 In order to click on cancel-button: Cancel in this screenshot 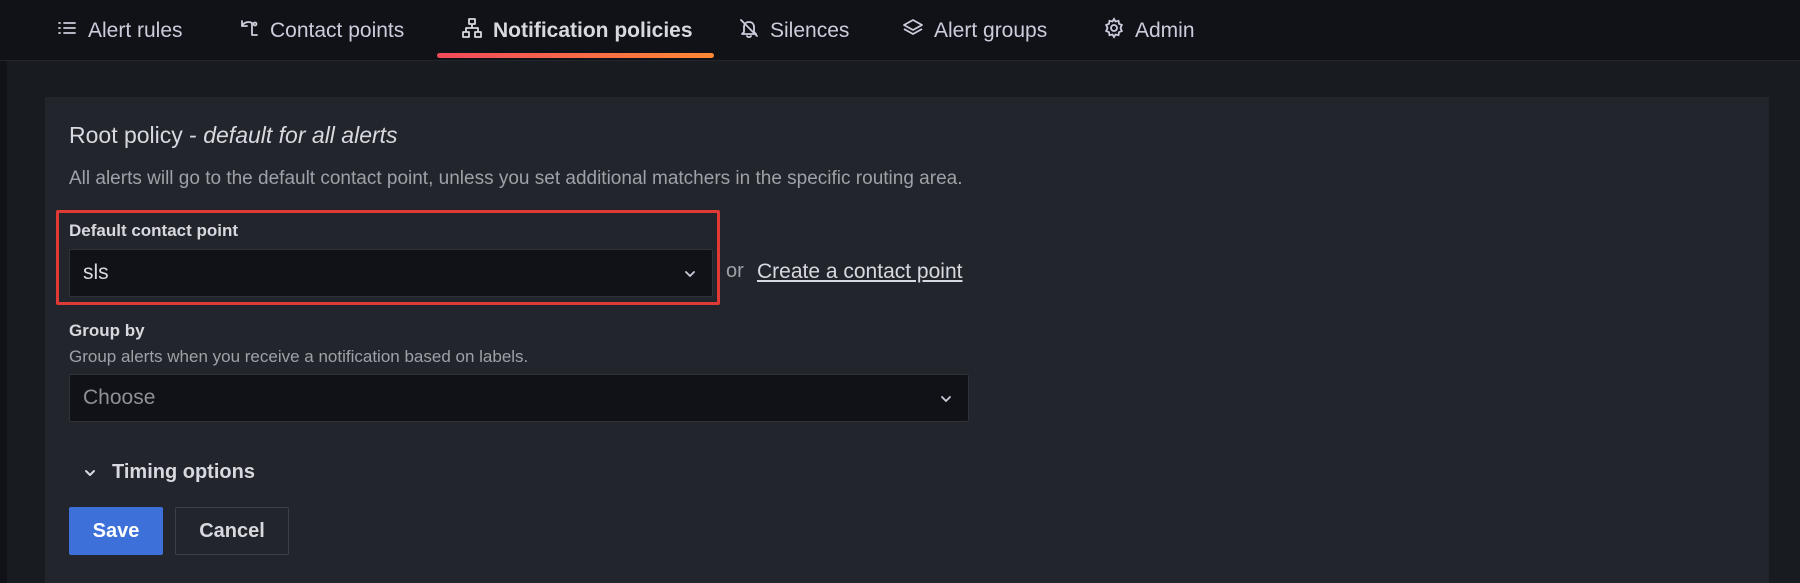, I will do `click(232, 531)`.